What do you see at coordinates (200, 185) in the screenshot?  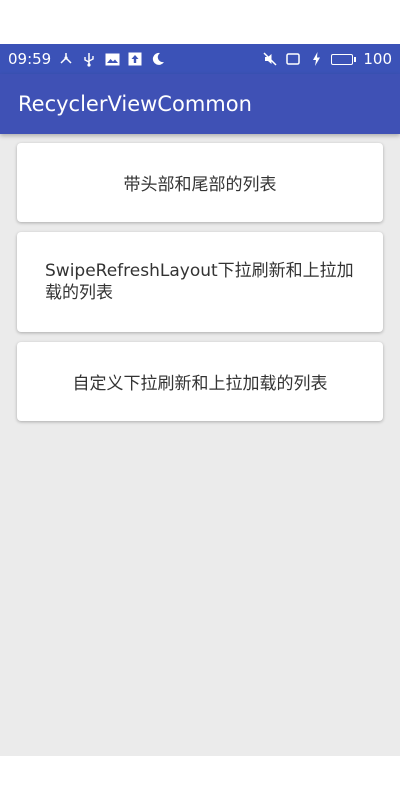 I see `list-item-label: 带头部和尾部的列表` at bounding box center [200, 185].